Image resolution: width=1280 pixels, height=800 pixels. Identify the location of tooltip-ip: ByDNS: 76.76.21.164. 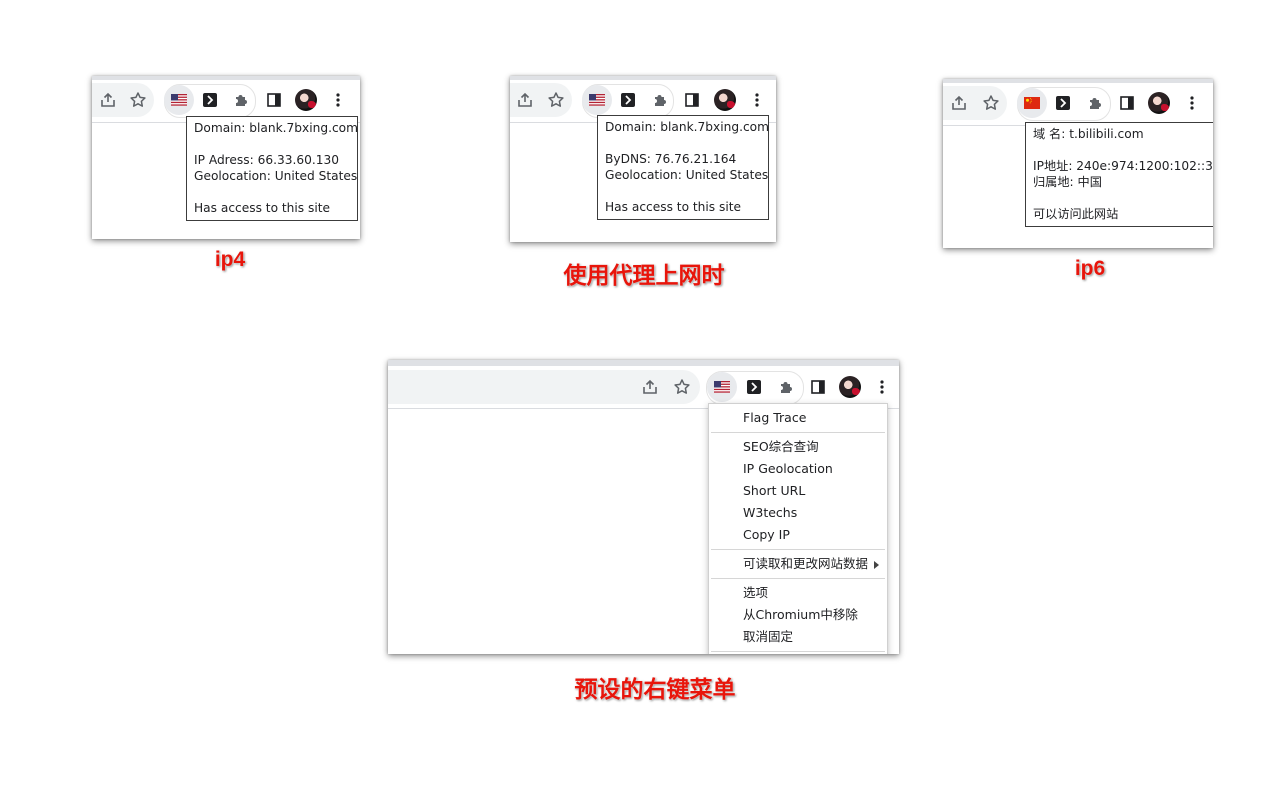
(671, 159).